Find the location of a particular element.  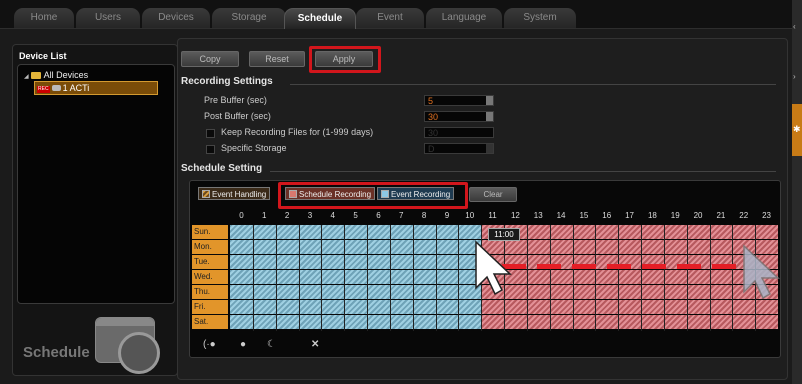

hour-label: 20 is located at coordinates (698, 215).